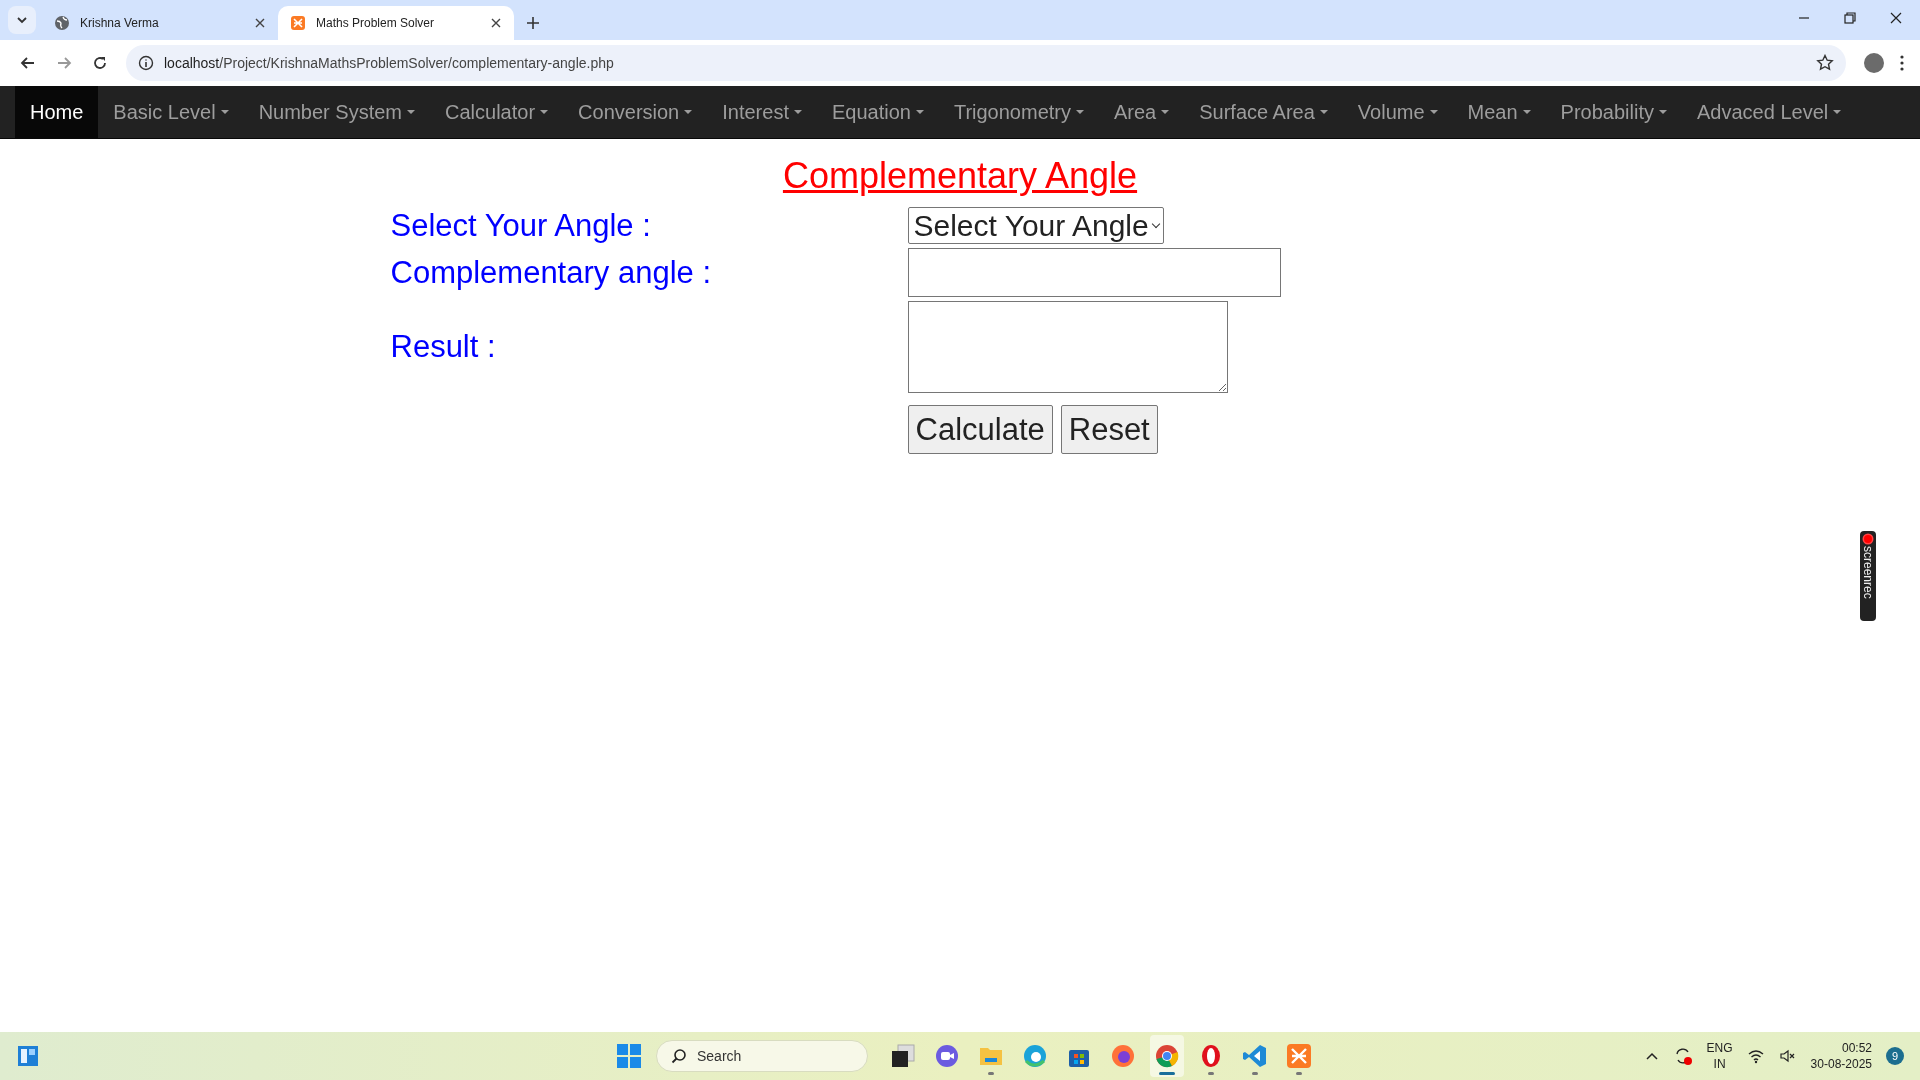 Image resolution: width=1920 pixels, height=1080 pixels. Describe the element at coordinates (1142, 112) in the screenshot. I see `nav-link: Area` at that location.